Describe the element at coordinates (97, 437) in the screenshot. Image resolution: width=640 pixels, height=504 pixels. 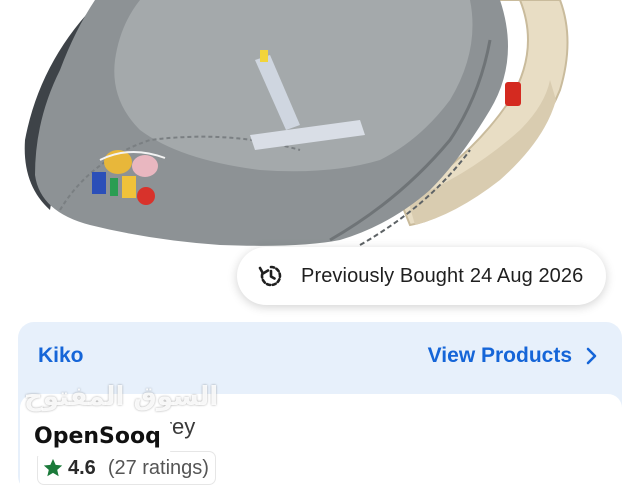
I see `watermark-latin: OpenSooq` at that location.